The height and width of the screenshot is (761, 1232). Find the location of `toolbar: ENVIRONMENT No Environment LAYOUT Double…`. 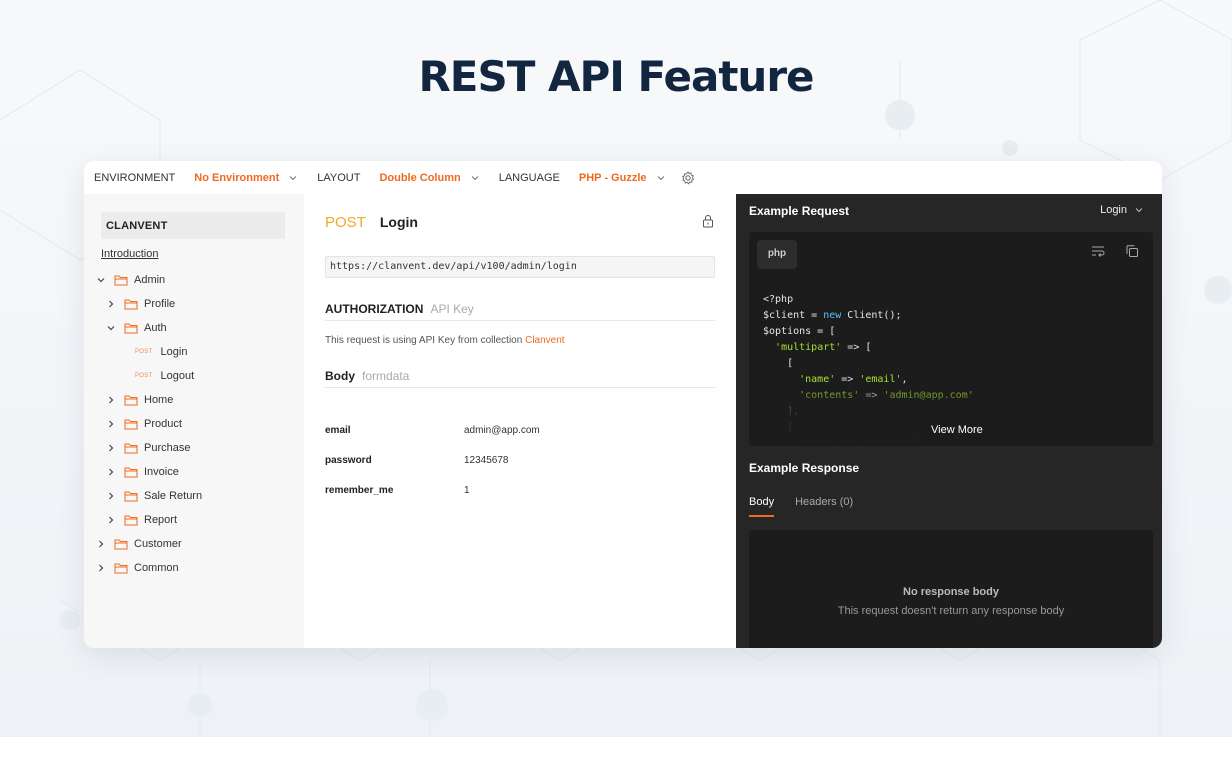

toolbar: ENVIRONMENT No Environment LAYOUT Double… is located at coordinates (623, 177).